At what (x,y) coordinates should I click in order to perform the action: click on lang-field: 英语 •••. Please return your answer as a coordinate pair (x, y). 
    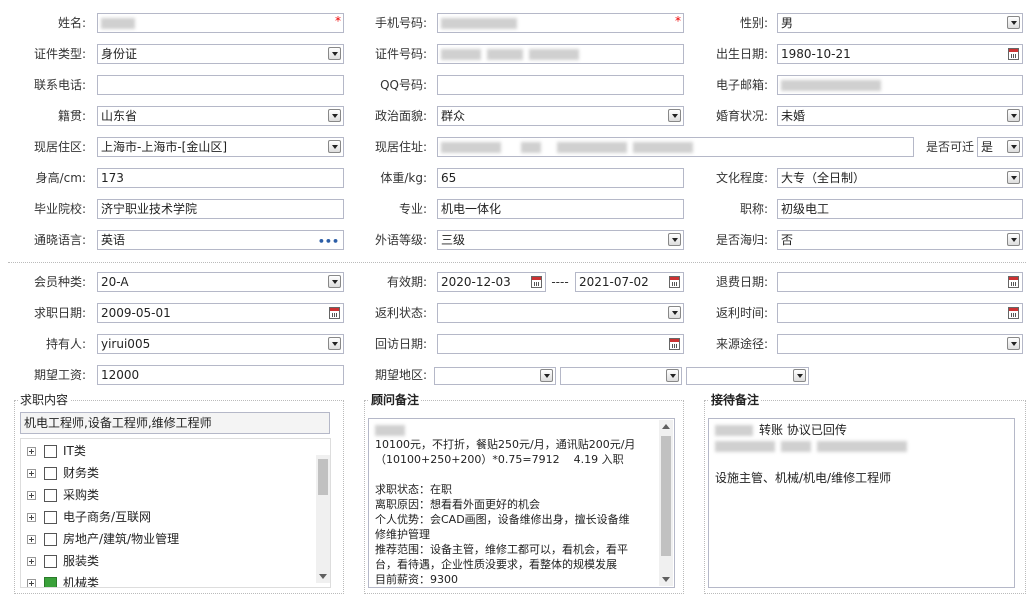
    Looking at the image, I should click on (220, 240).